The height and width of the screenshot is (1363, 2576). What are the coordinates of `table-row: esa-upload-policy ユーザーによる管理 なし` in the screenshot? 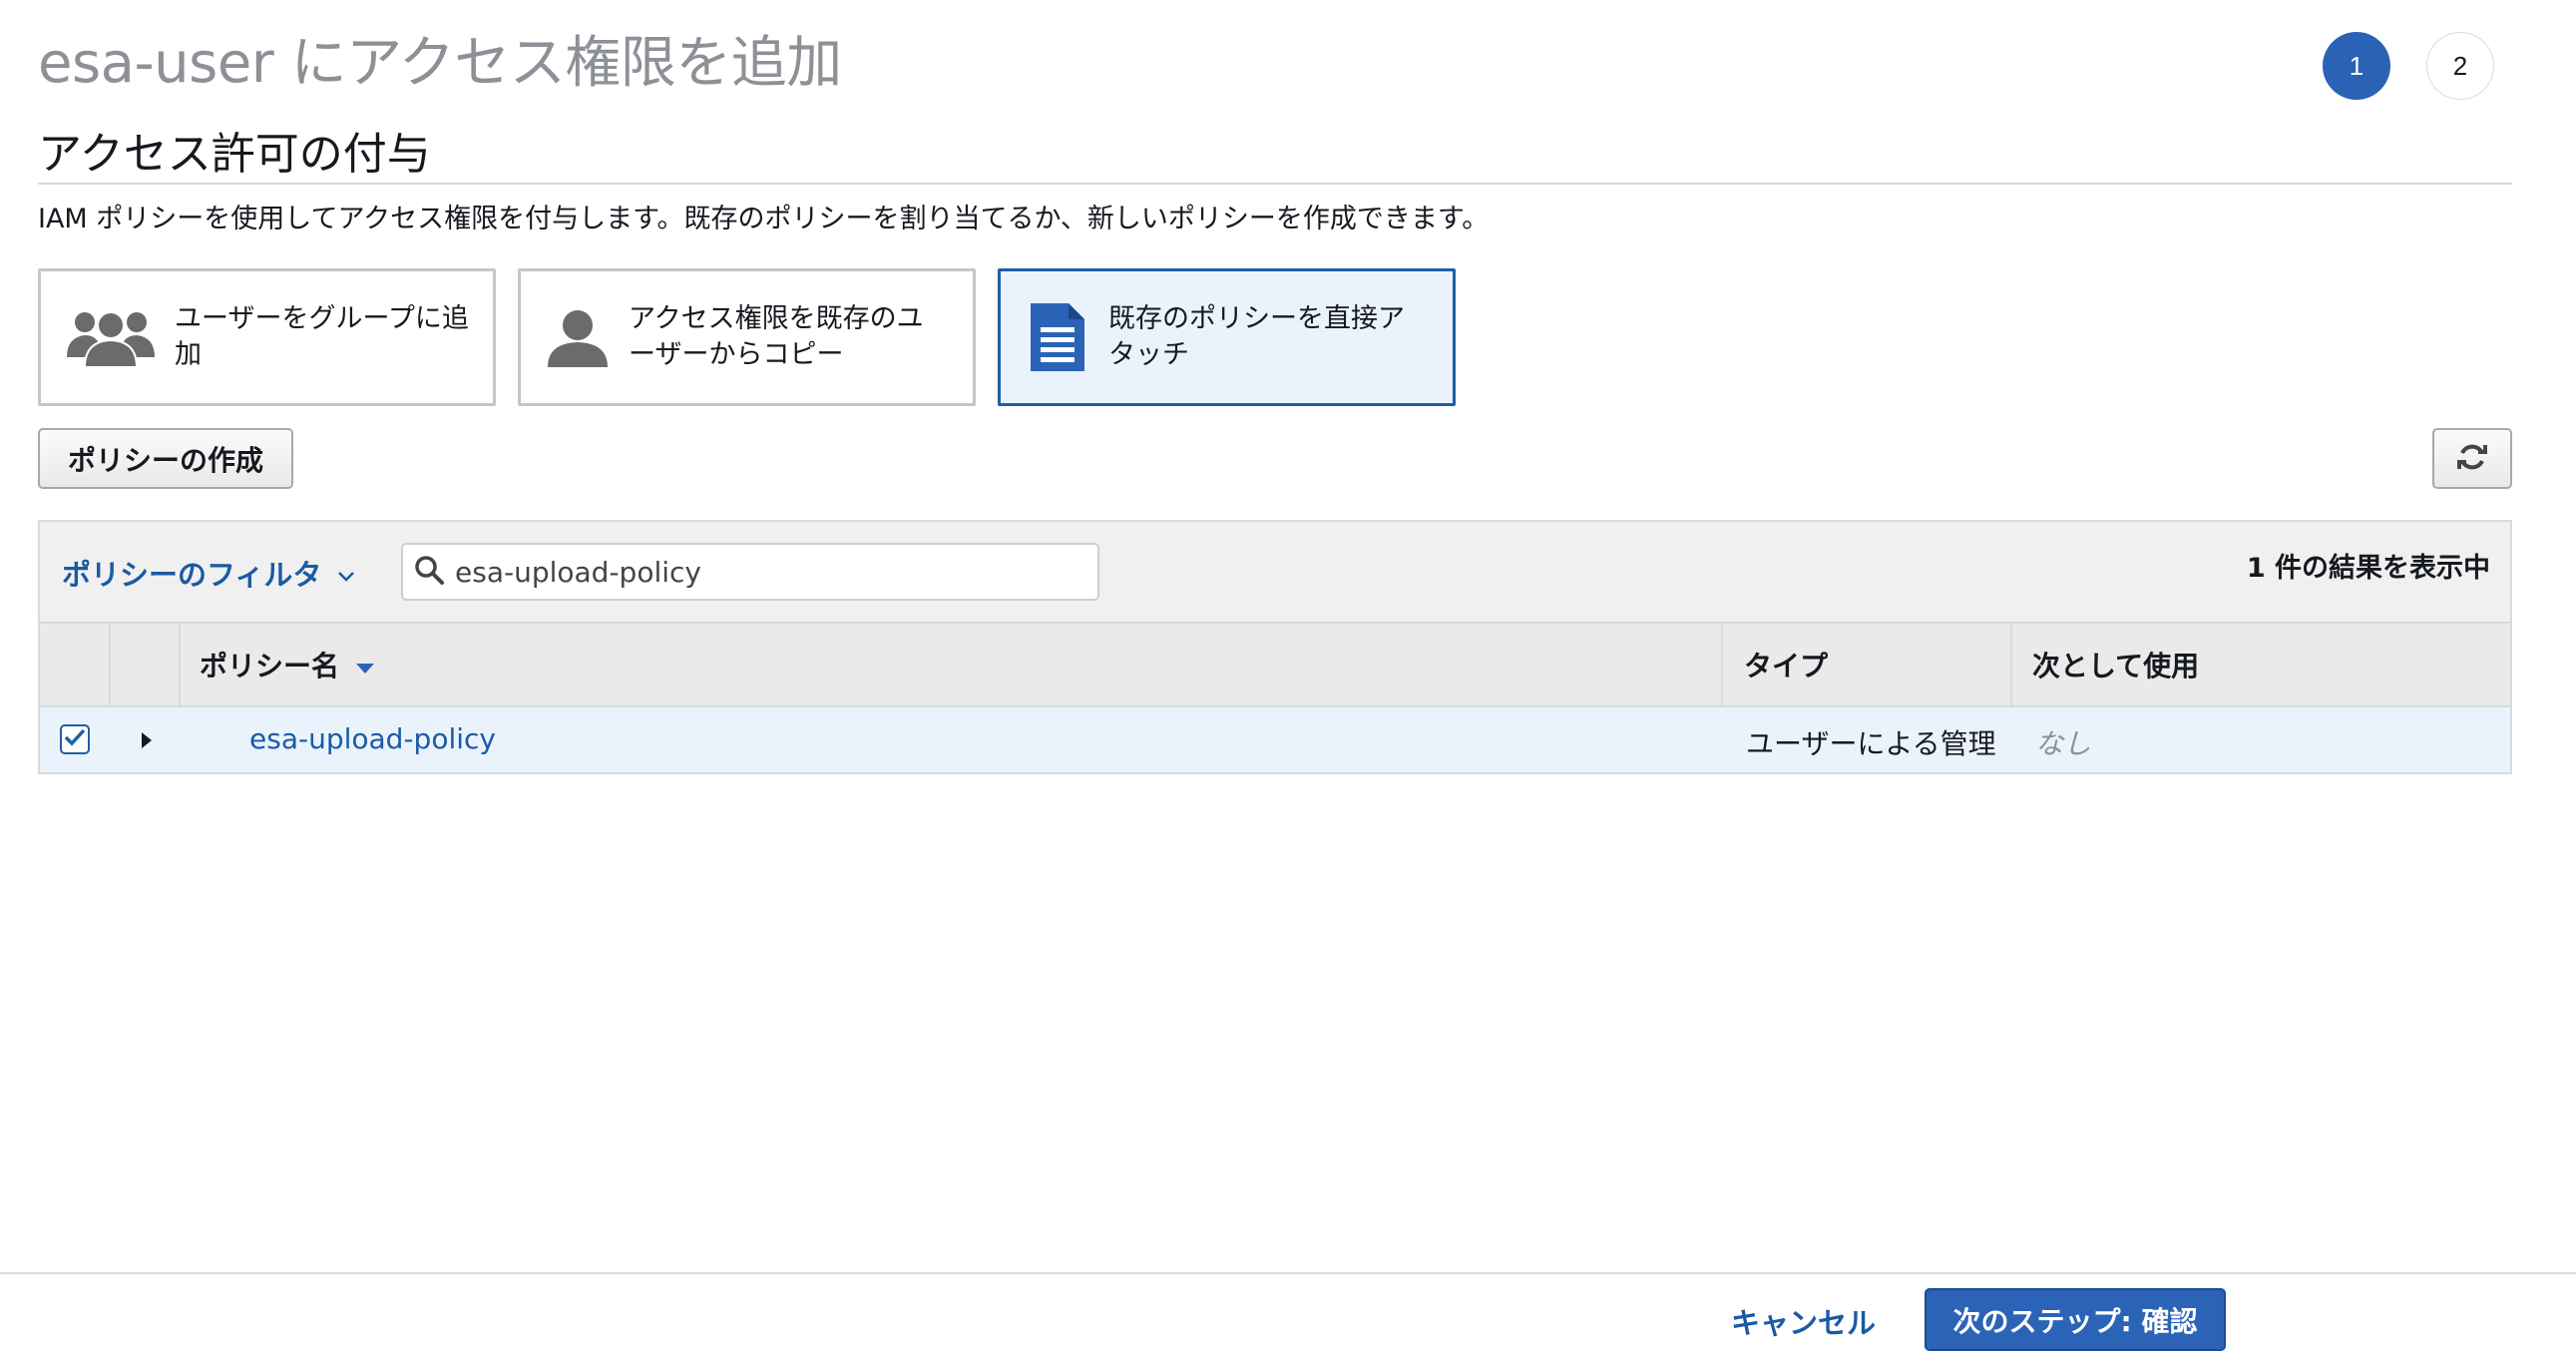 It's located at (1275, 741).